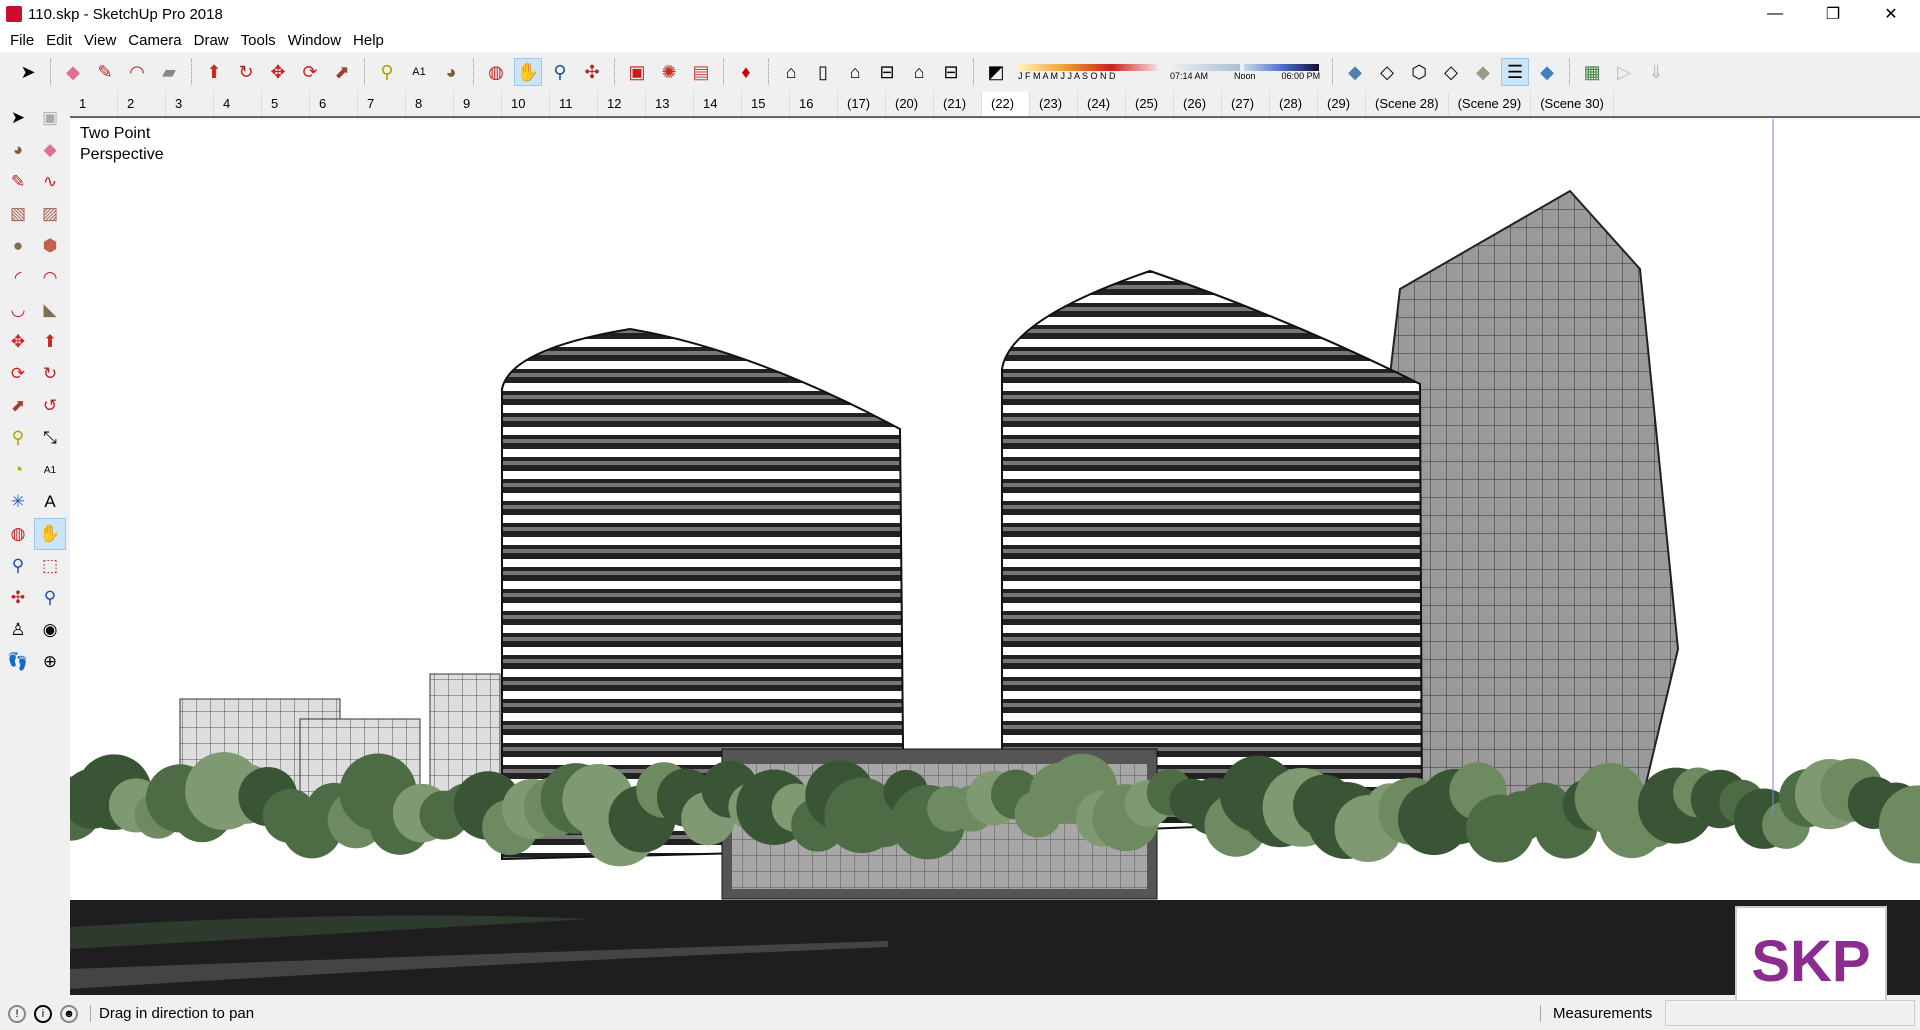  Describe the element at coordinates (50, 278) in the screenshot. I see `two-point-arc-icon: ◠` at that location.